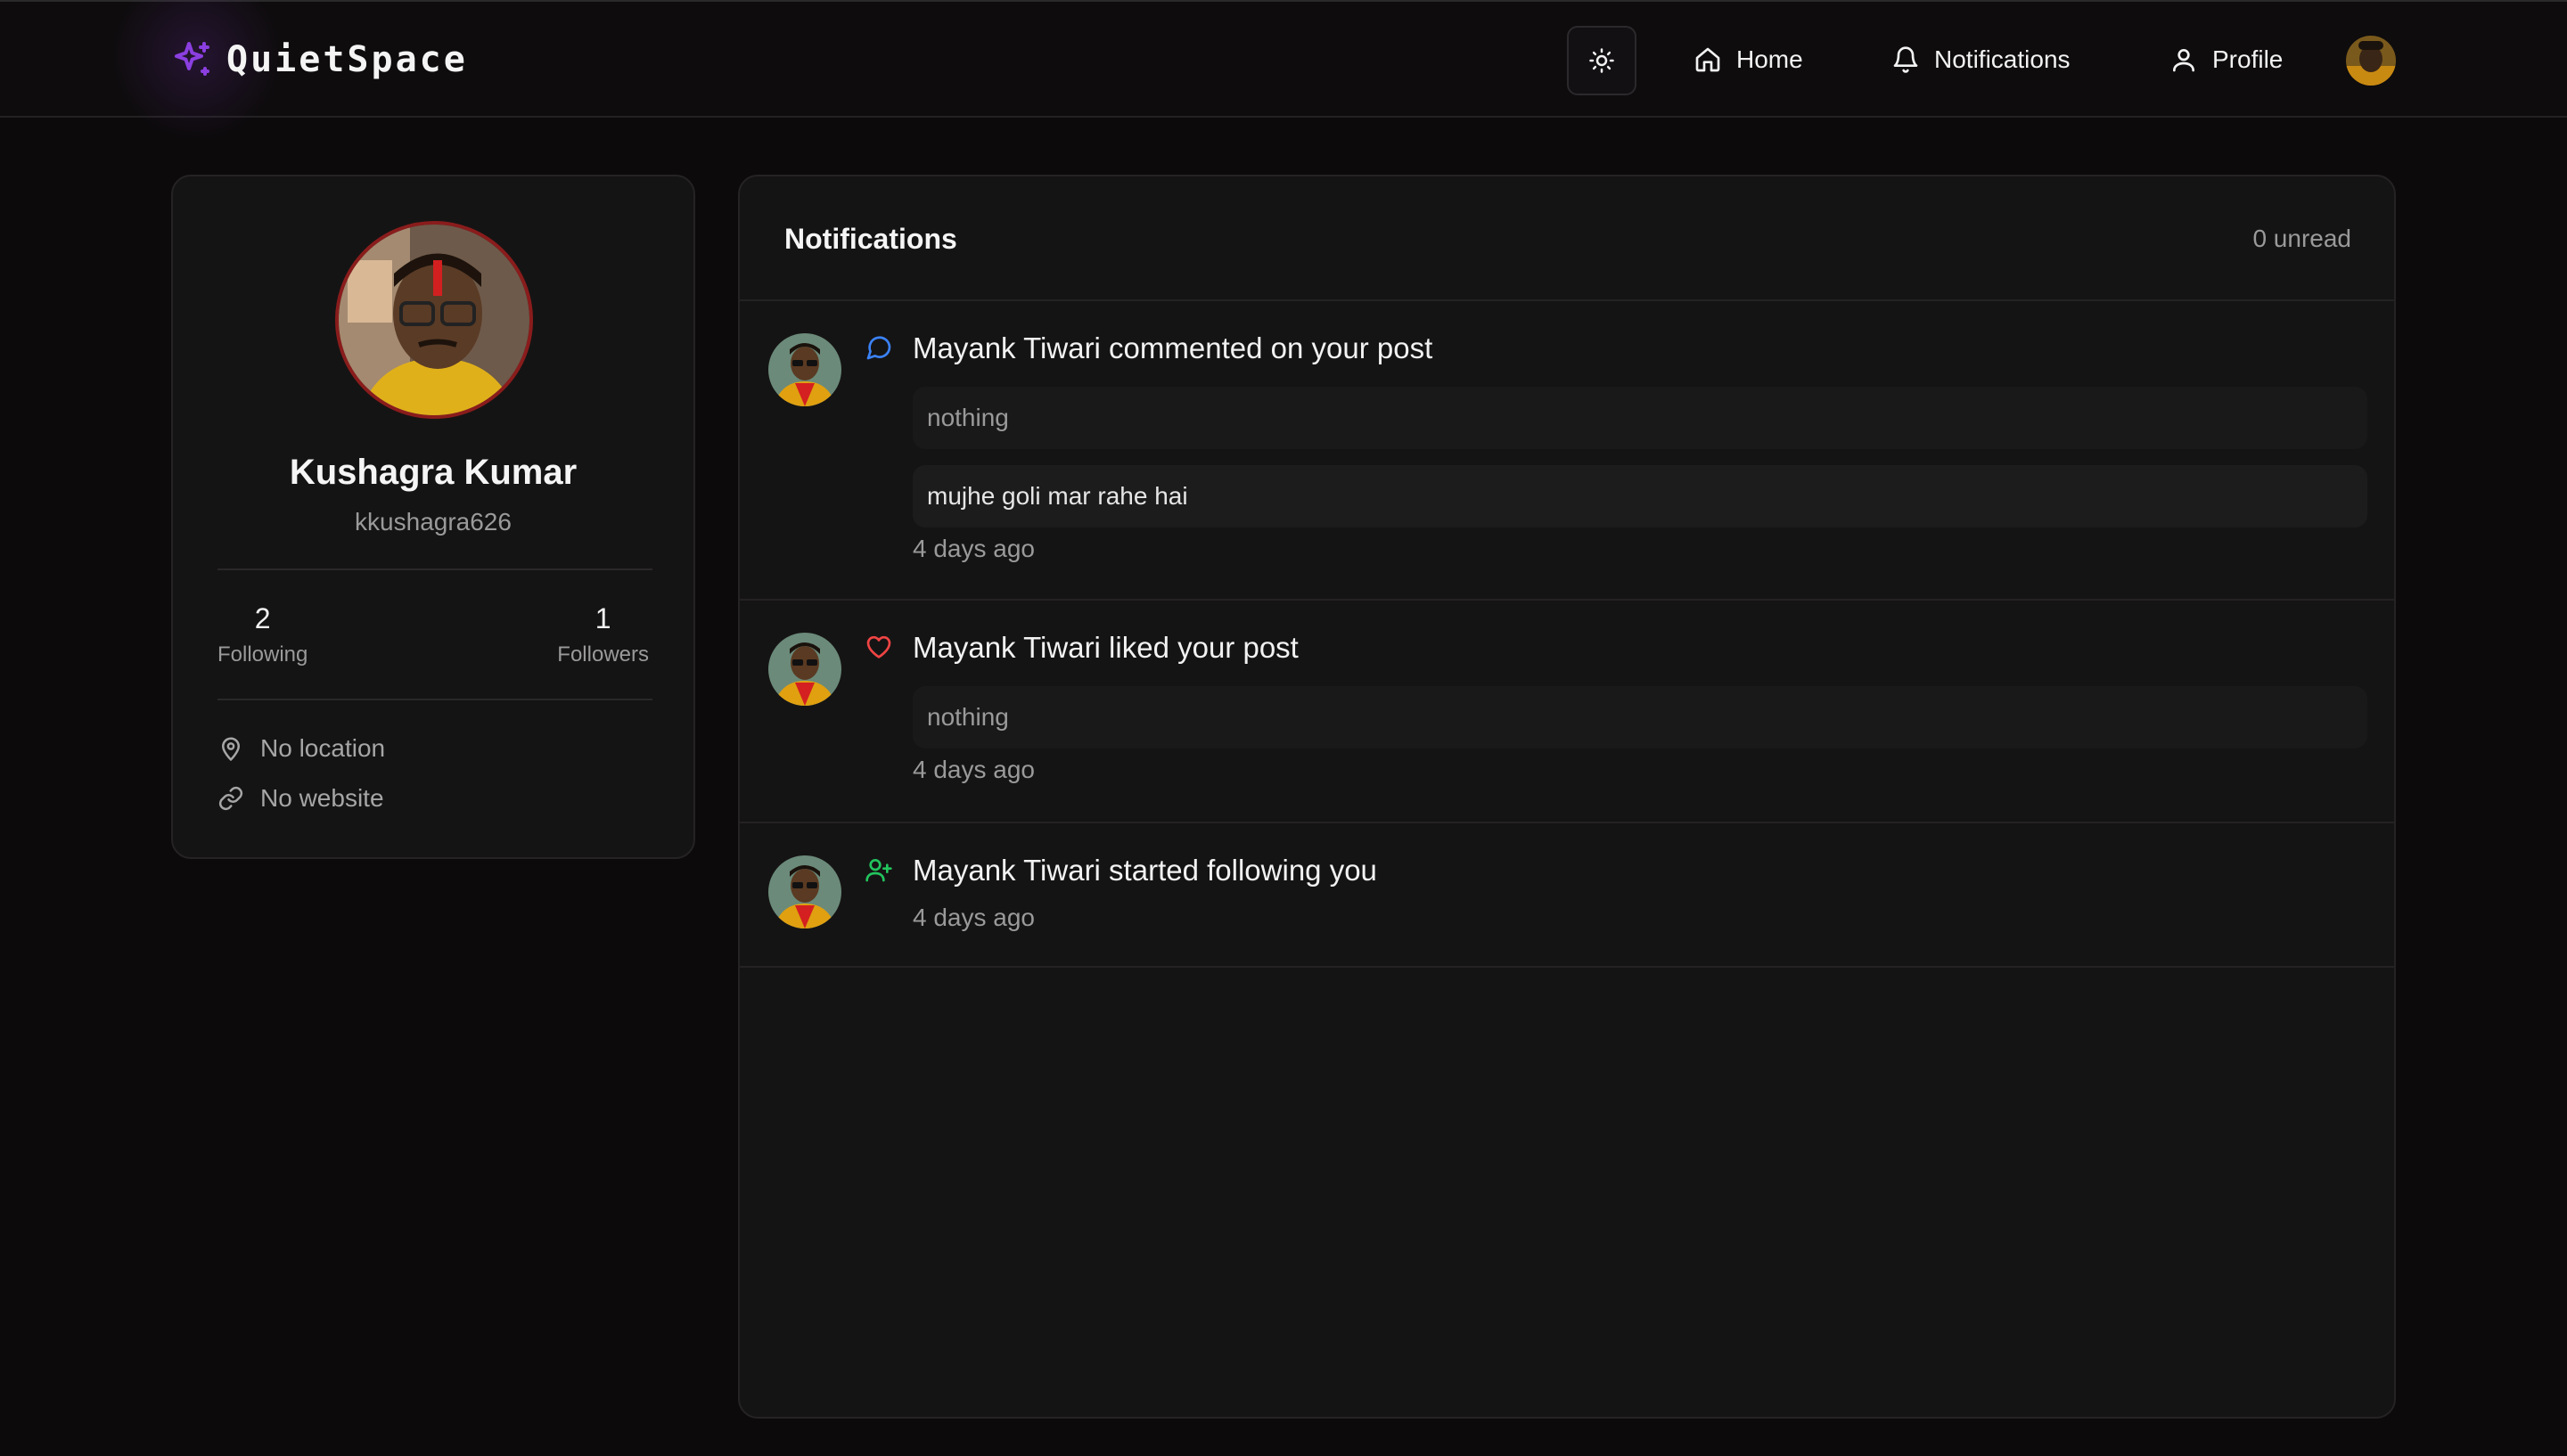 Image resolution: width=2567 pixels, height=1456 pixels. Describe the element at coordinates (263, 618) in the screenshot. I see `following-count: 2` at that location.